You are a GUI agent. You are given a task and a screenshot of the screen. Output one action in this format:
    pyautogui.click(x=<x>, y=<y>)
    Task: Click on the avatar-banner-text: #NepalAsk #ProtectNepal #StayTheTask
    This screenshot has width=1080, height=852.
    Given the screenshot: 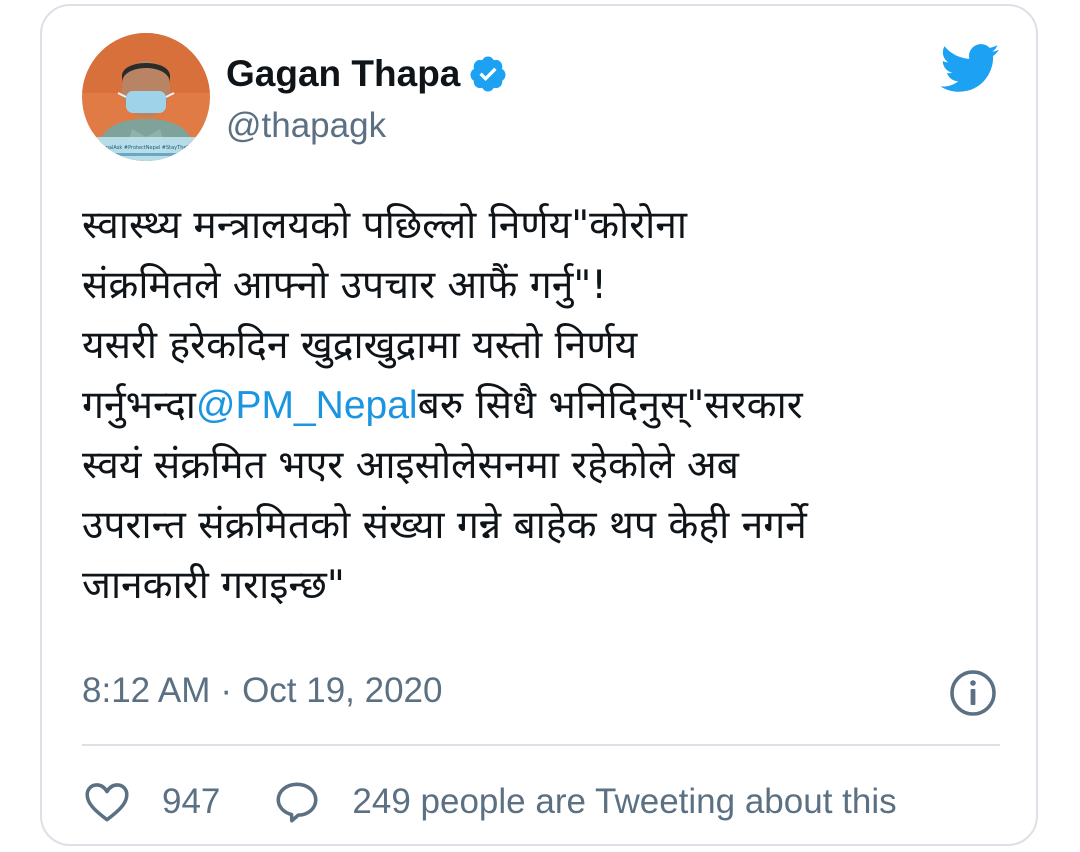 What is the action you would take?
    pyautogui.click(x=146, y=148)
    